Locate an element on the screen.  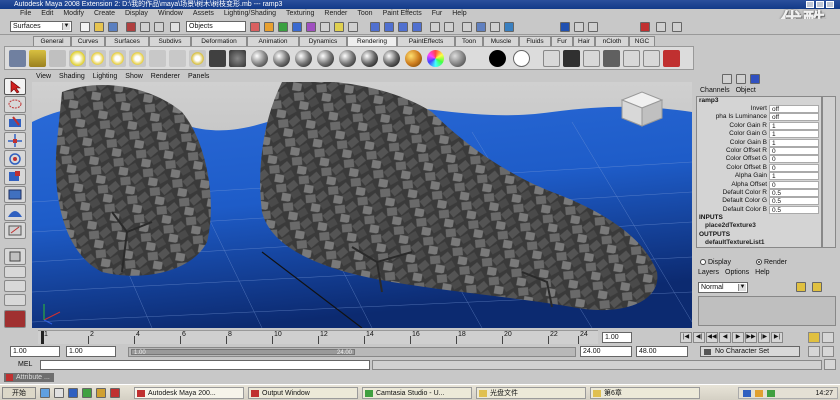
save-scene-icon is located at coordinates (113, 27).